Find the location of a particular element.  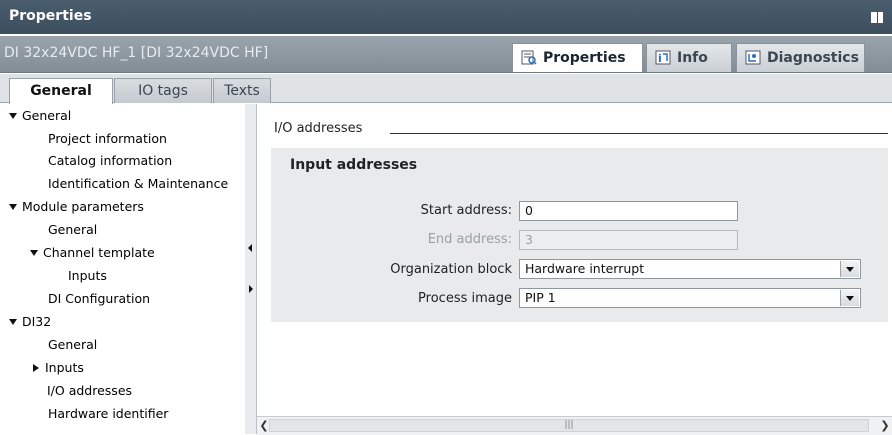

nav-item-di32-general: General is located at coordinates (72, 344).